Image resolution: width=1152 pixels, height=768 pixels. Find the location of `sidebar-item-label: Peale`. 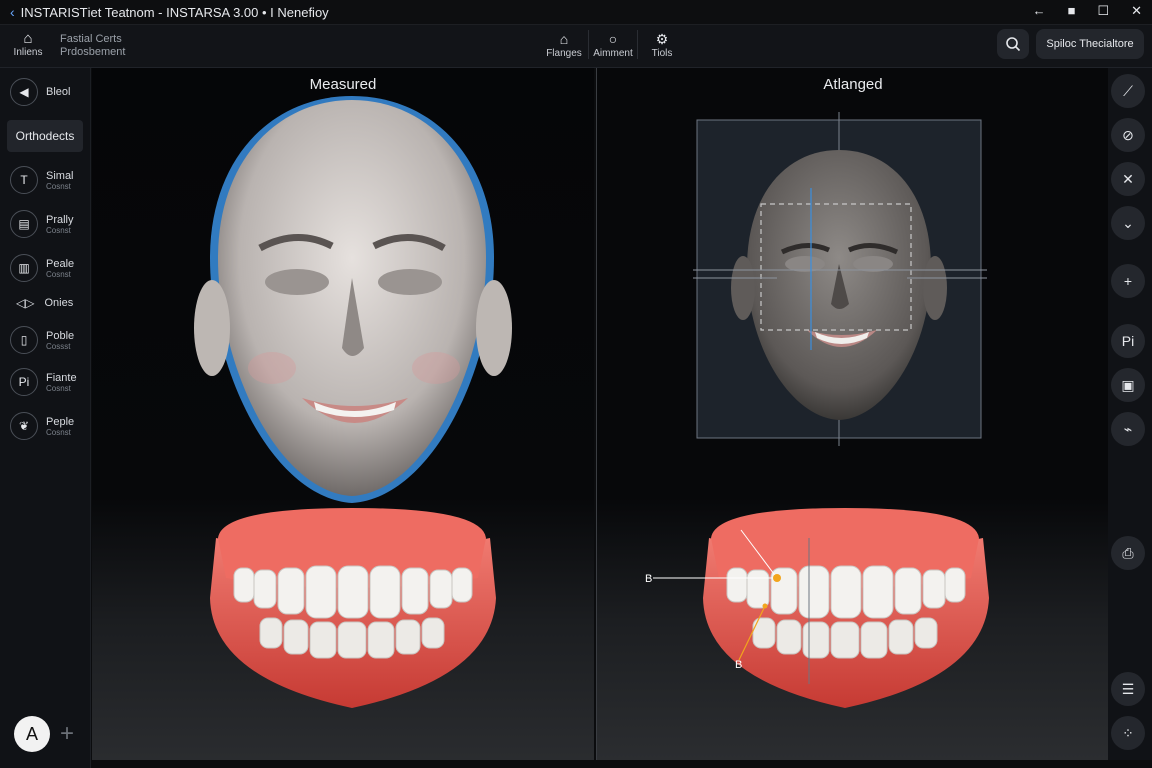

sidebar-item-label: Peale is located at coordinates (60, 263).